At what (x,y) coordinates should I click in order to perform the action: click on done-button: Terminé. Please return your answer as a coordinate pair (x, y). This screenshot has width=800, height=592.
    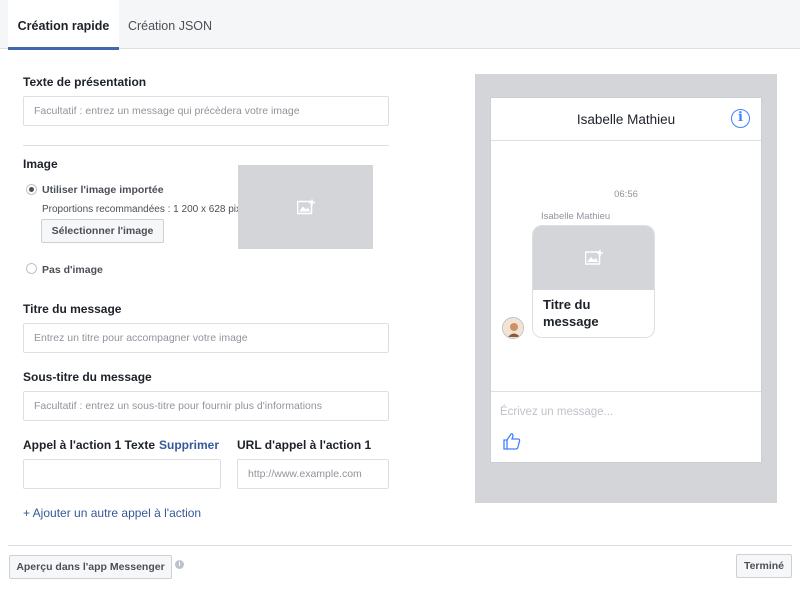
    Looking at the image, I should click on (764, 566).